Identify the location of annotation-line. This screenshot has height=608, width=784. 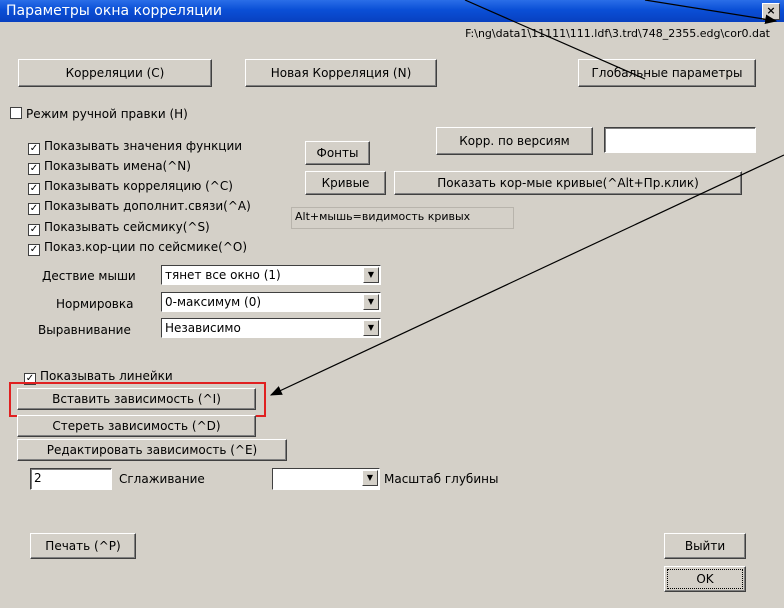
(555, 40).